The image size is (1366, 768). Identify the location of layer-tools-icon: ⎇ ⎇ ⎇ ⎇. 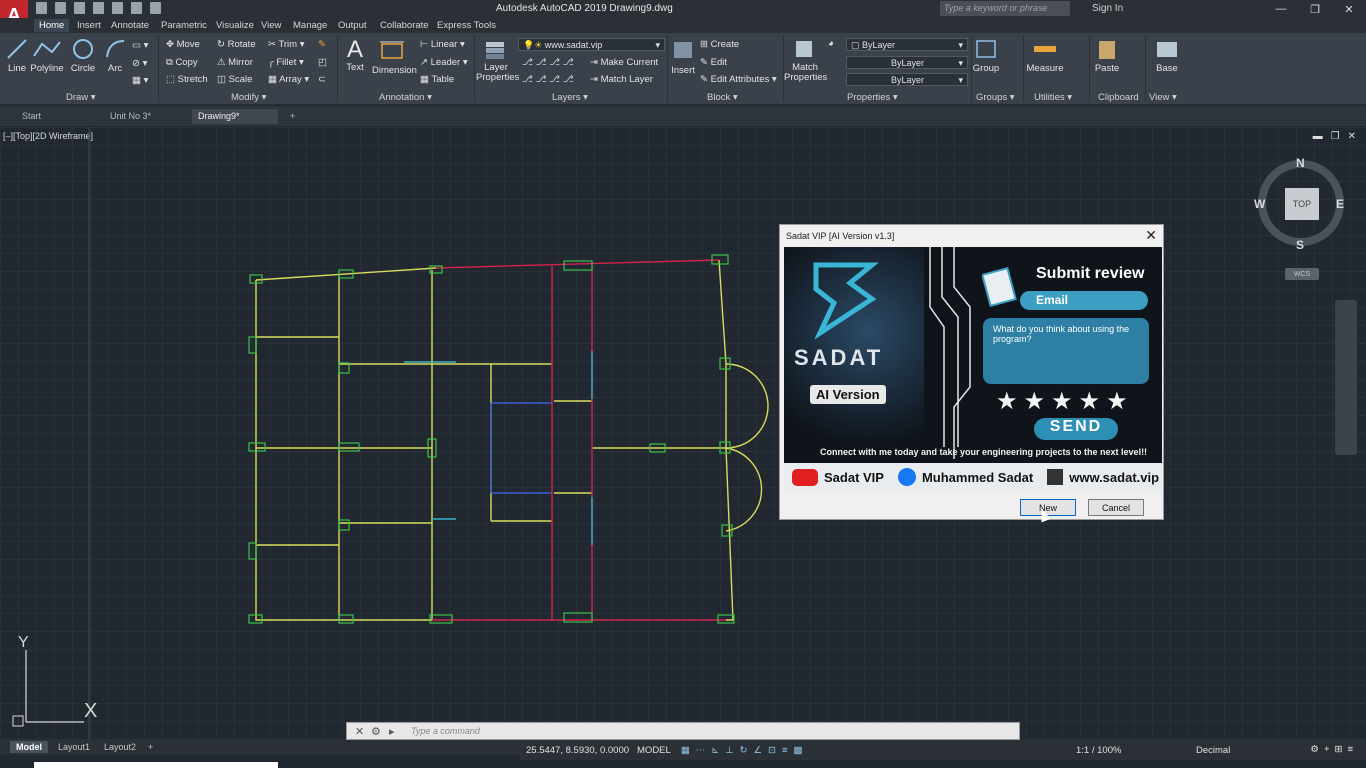
(548, 79).